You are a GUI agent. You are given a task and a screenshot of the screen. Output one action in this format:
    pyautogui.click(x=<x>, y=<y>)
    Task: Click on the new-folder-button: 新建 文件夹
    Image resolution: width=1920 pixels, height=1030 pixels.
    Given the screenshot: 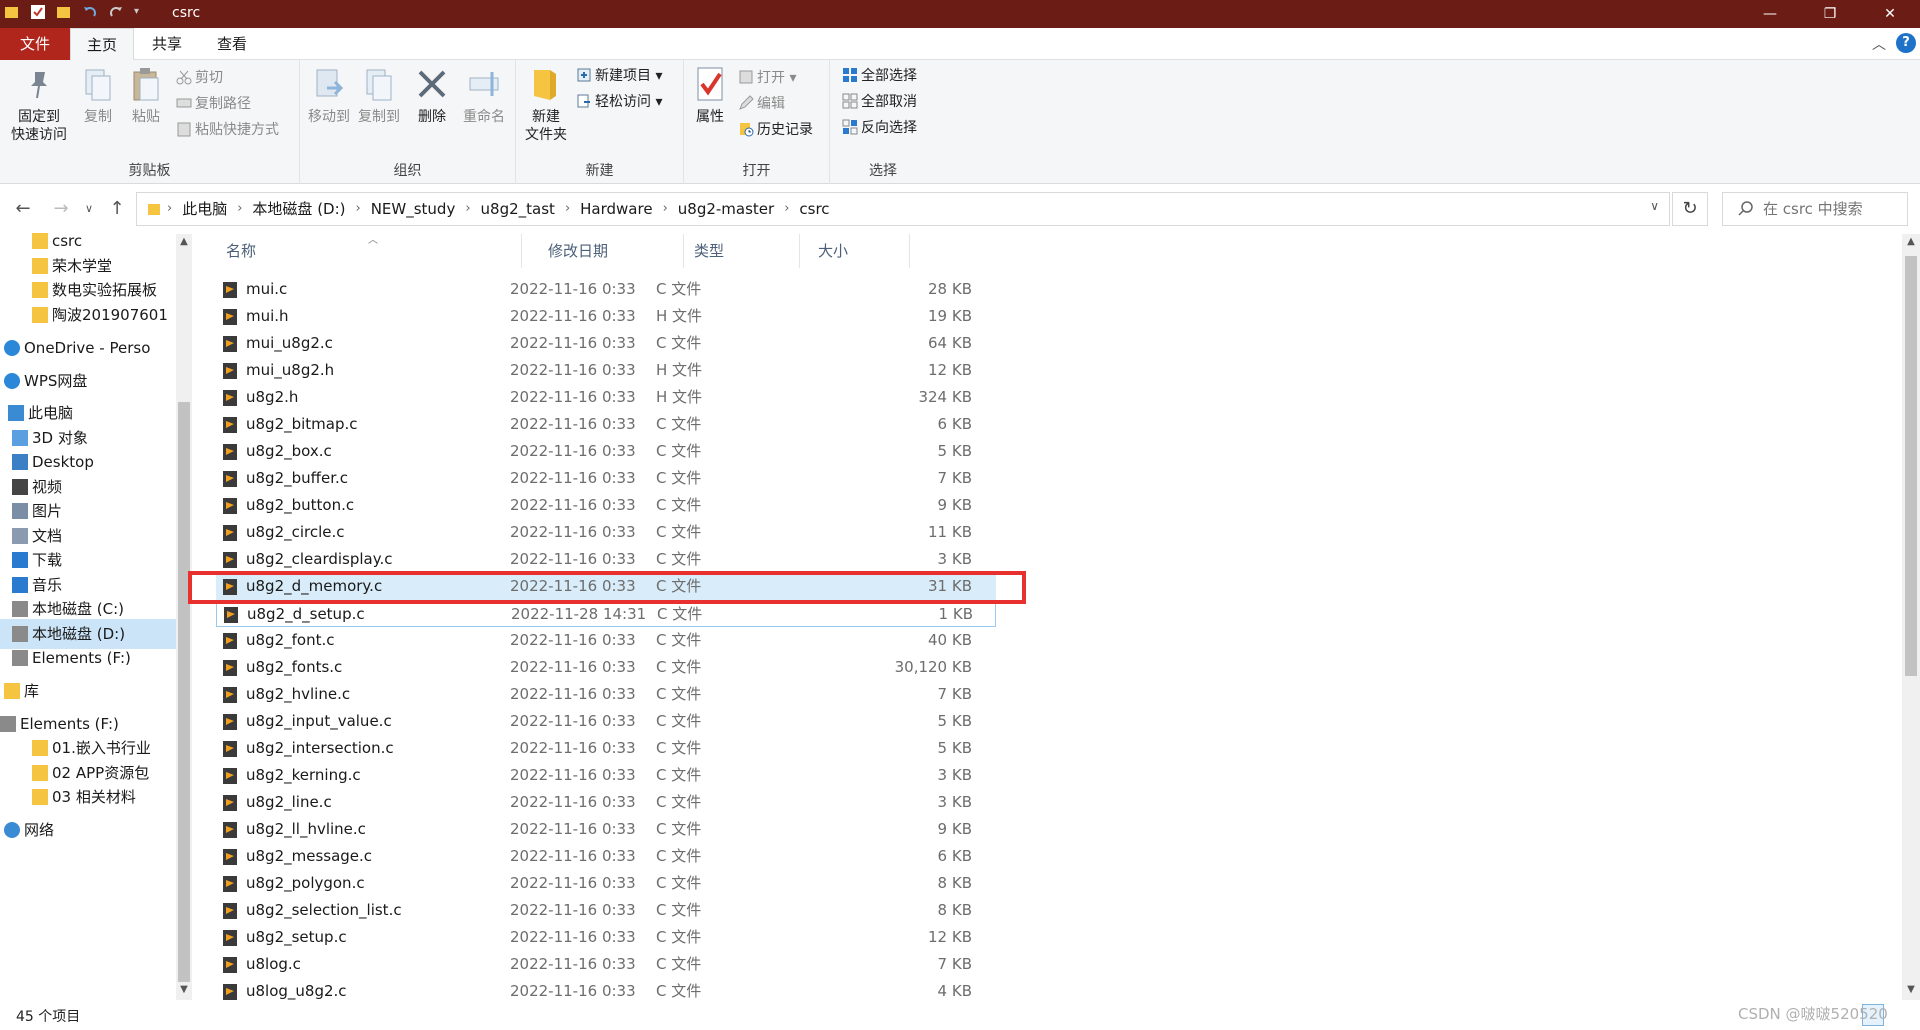 What is the action you would take?
    pyautogui.click(x=546, y=105)
    